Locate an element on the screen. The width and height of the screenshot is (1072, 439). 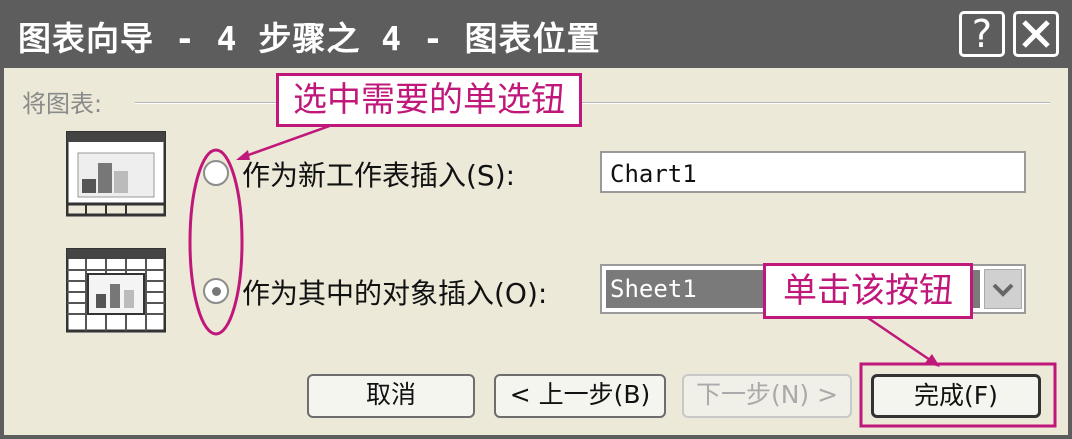
radio-hint-arrow is located at coordinates (287, 141).